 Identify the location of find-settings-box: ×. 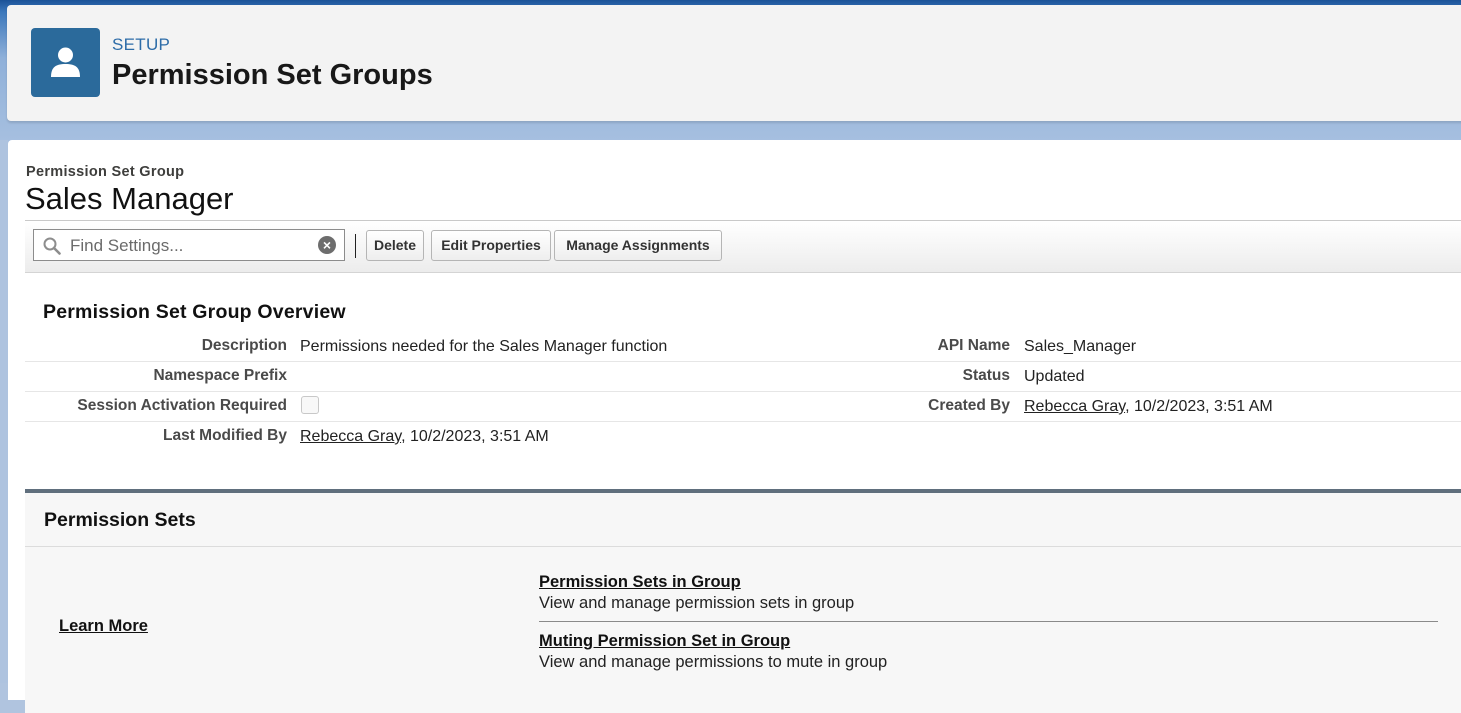
(189, 245).